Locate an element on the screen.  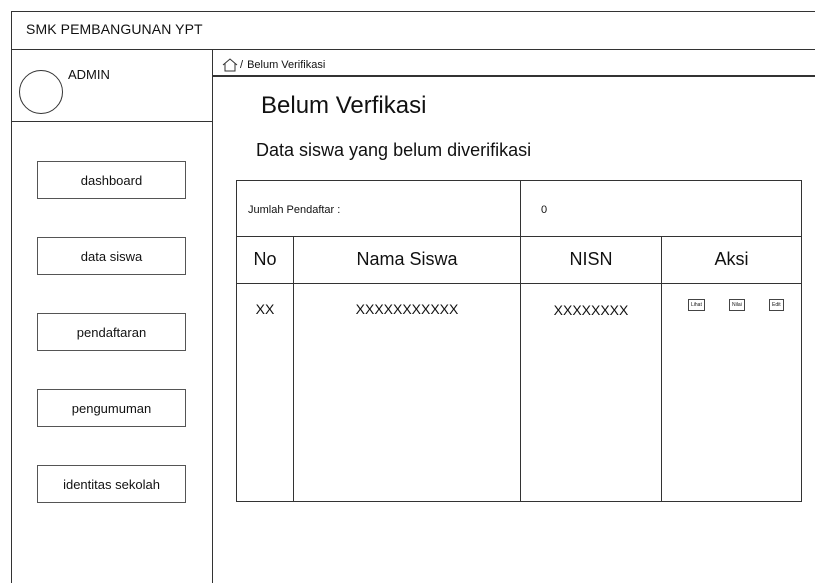
avatar is located at coordinates (41, 92).